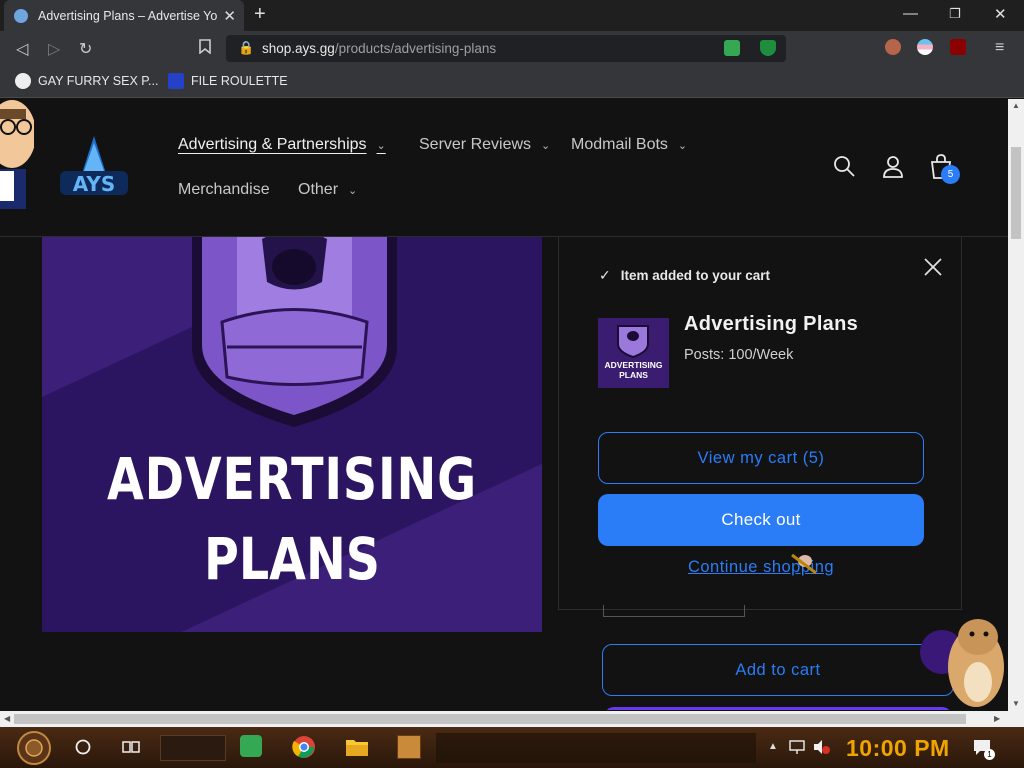  What do you see at coordinates (695, 275) in the screenshot?
I see `added-status-text: Item added to your cart` at bounding box center [695, 275].